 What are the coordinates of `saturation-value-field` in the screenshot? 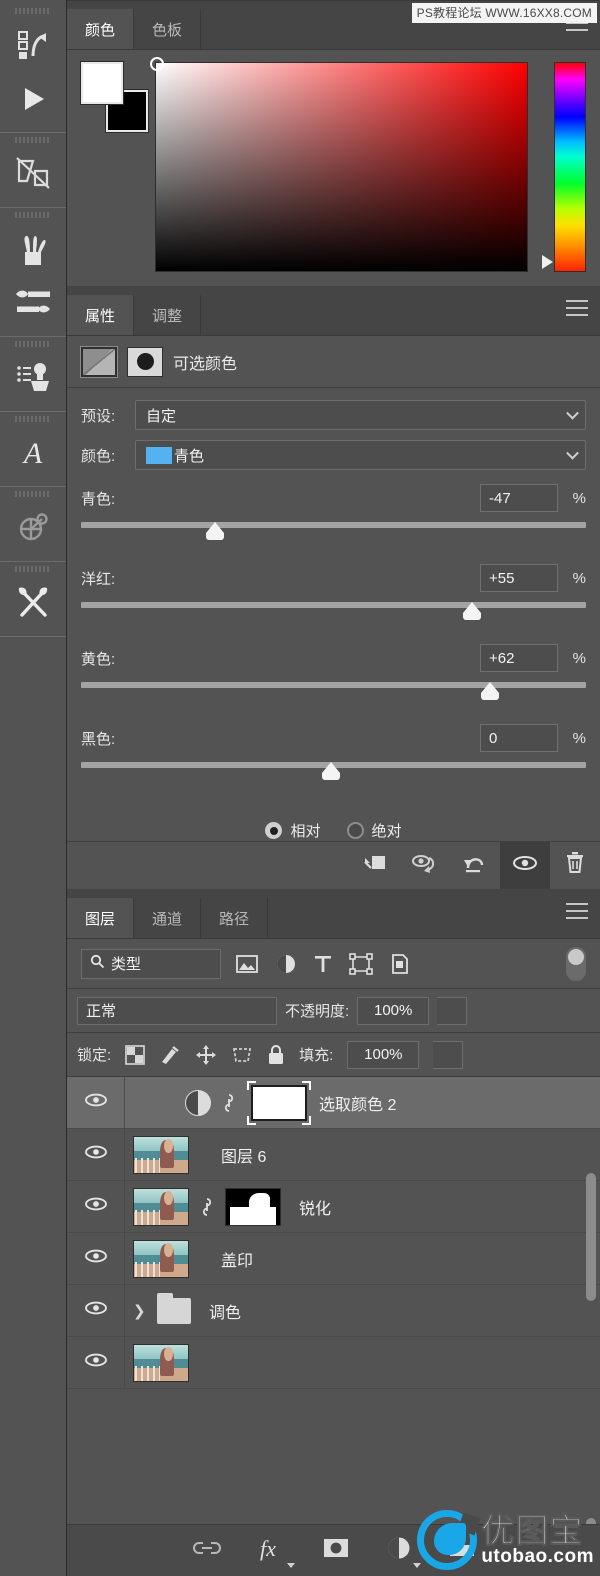 It's located at (339, 164).